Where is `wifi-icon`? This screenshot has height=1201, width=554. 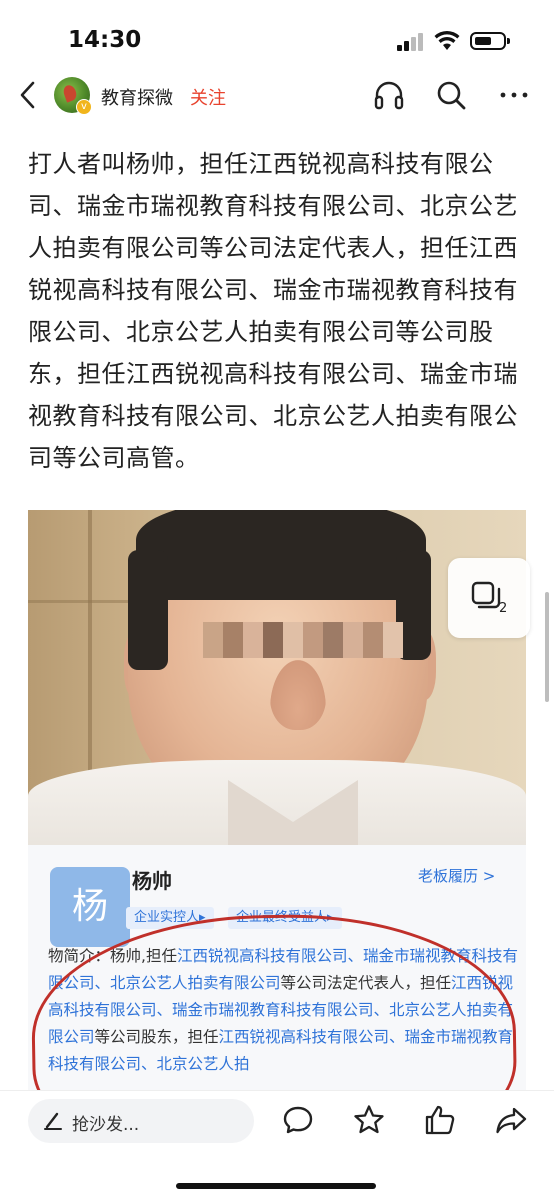
wifi-icon is located at coordinates (447, 40).